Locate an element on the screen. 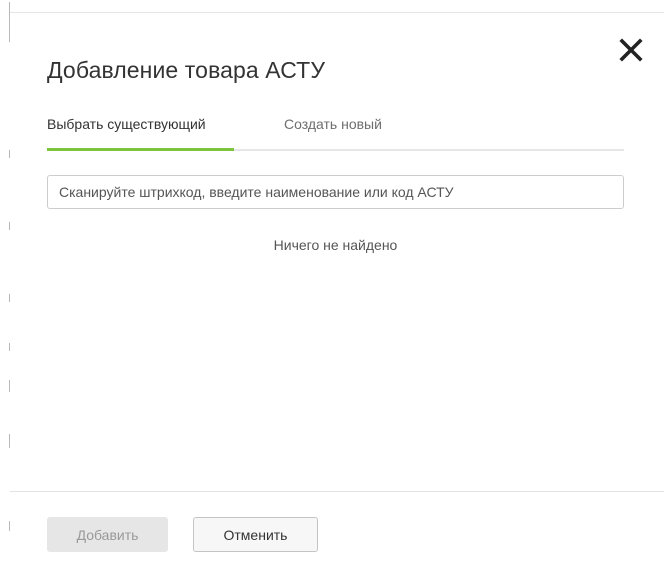  close-icon is located at coordinates (631, 50).